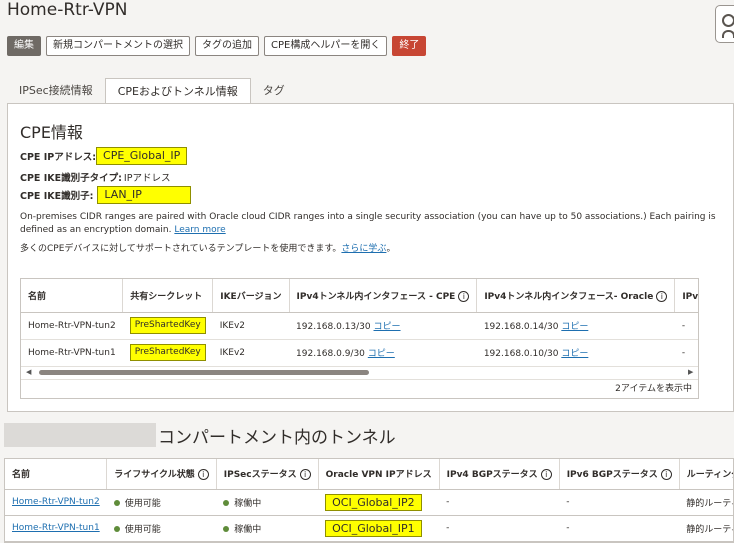 This screenshot has width=734, height=543. I want to click on user-icon, so click(728, 34).